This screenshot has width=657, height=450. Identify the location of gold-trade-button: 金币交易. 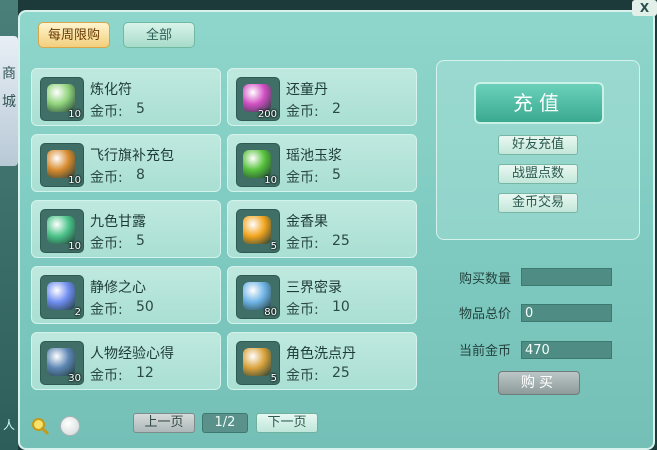
(538, 203).